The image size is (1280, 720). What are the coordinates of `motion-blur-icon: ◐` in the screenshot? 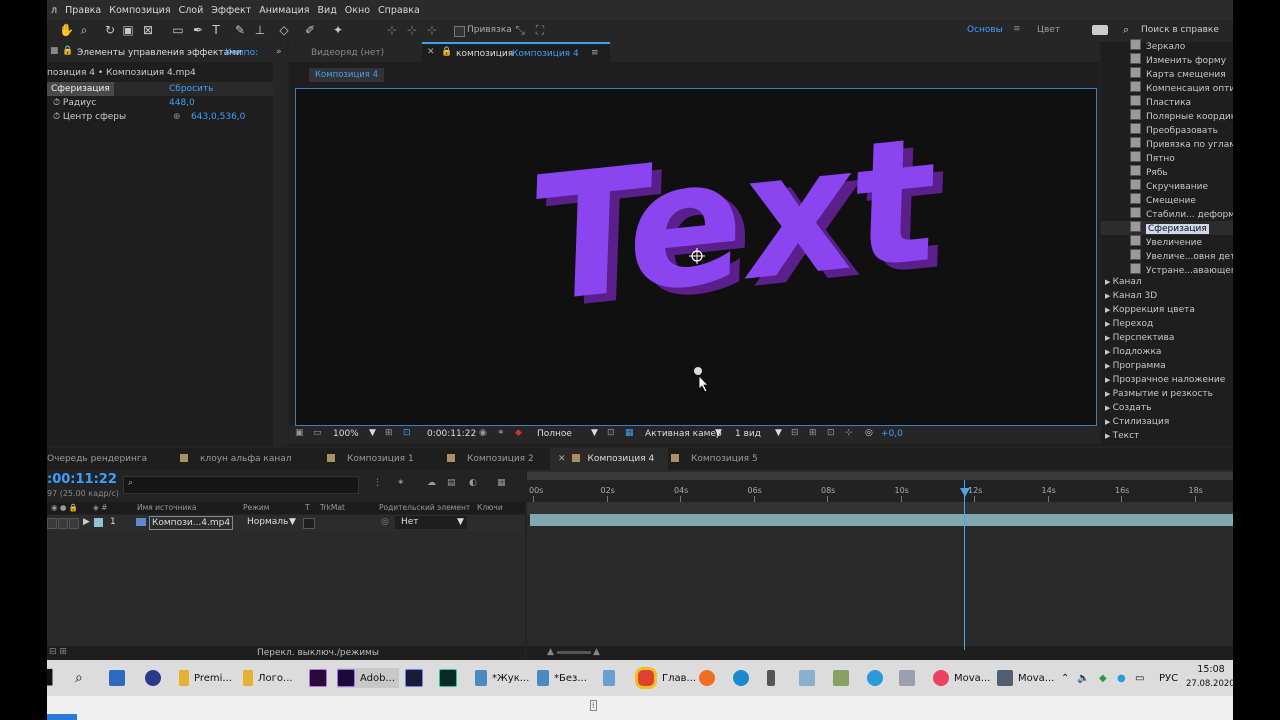 It's located at (473, 483).